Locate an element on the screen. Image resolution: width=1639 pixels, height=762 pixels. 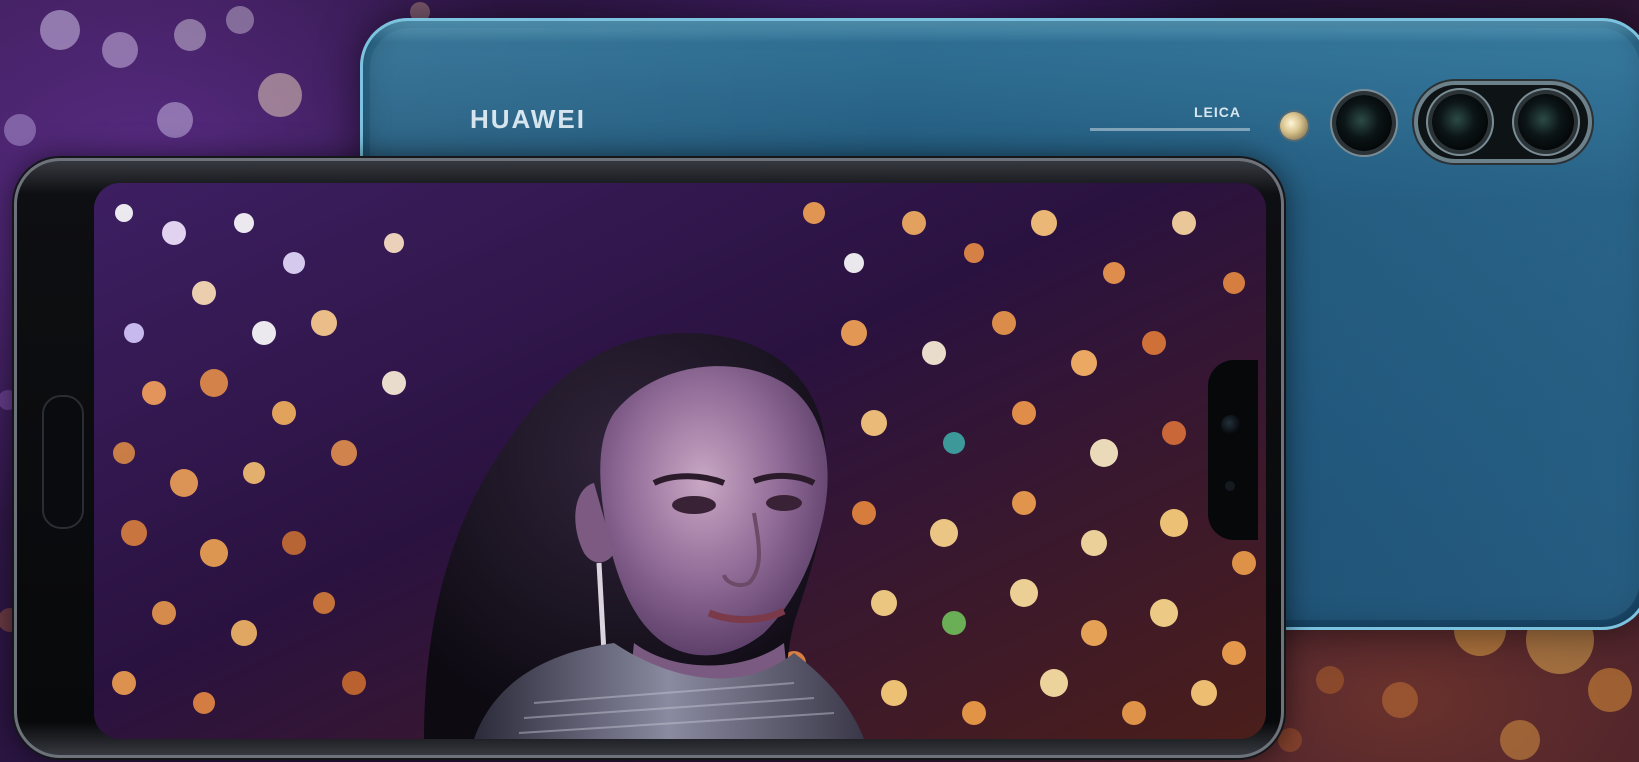
flash-icon is located at coordinates (1294, 126).